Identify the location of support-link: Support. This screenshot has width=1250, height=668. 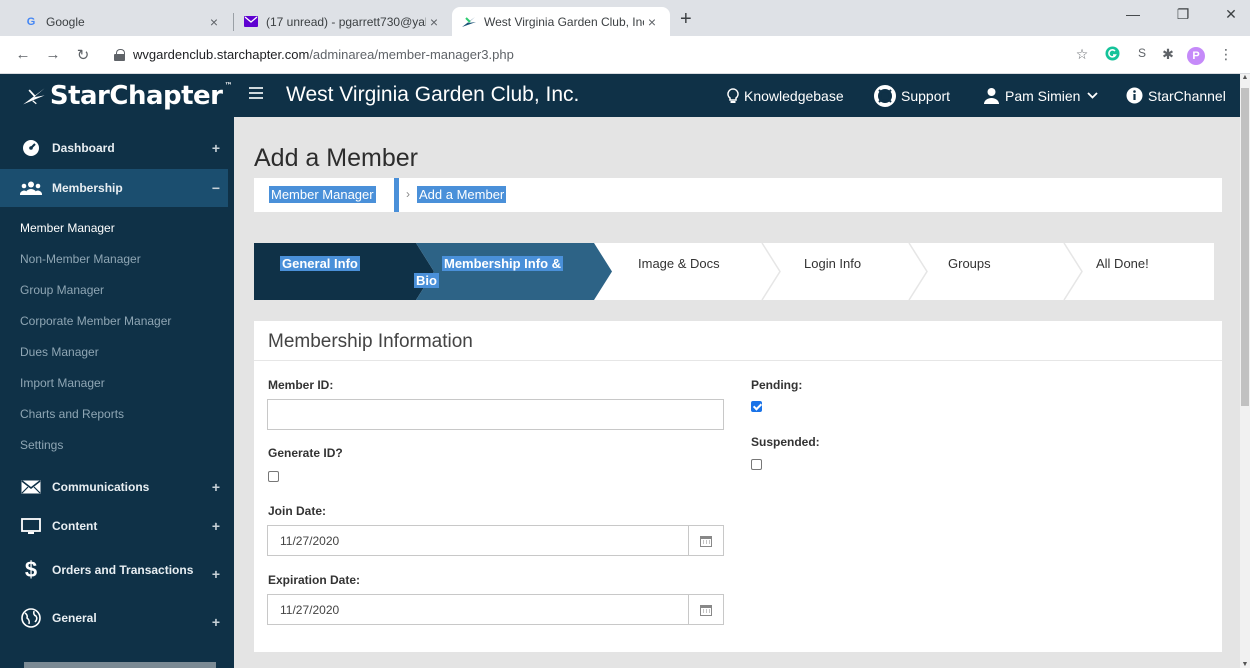
(912, 95).